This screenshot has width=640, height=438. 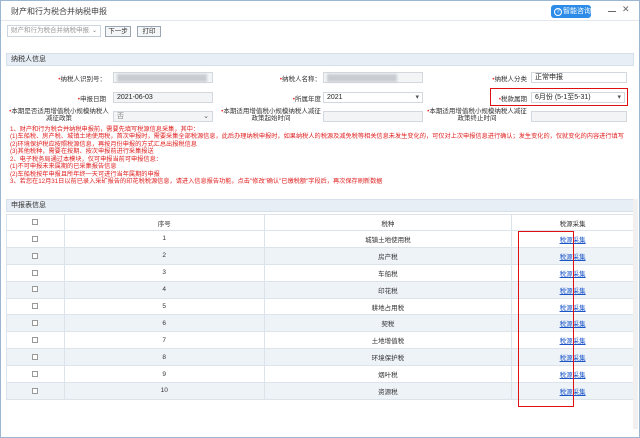 What do you see at coordinates (373, 97) in the screenshot?
I see `tax-year-select: 2021 ▾` at bounding box center [373, 97].